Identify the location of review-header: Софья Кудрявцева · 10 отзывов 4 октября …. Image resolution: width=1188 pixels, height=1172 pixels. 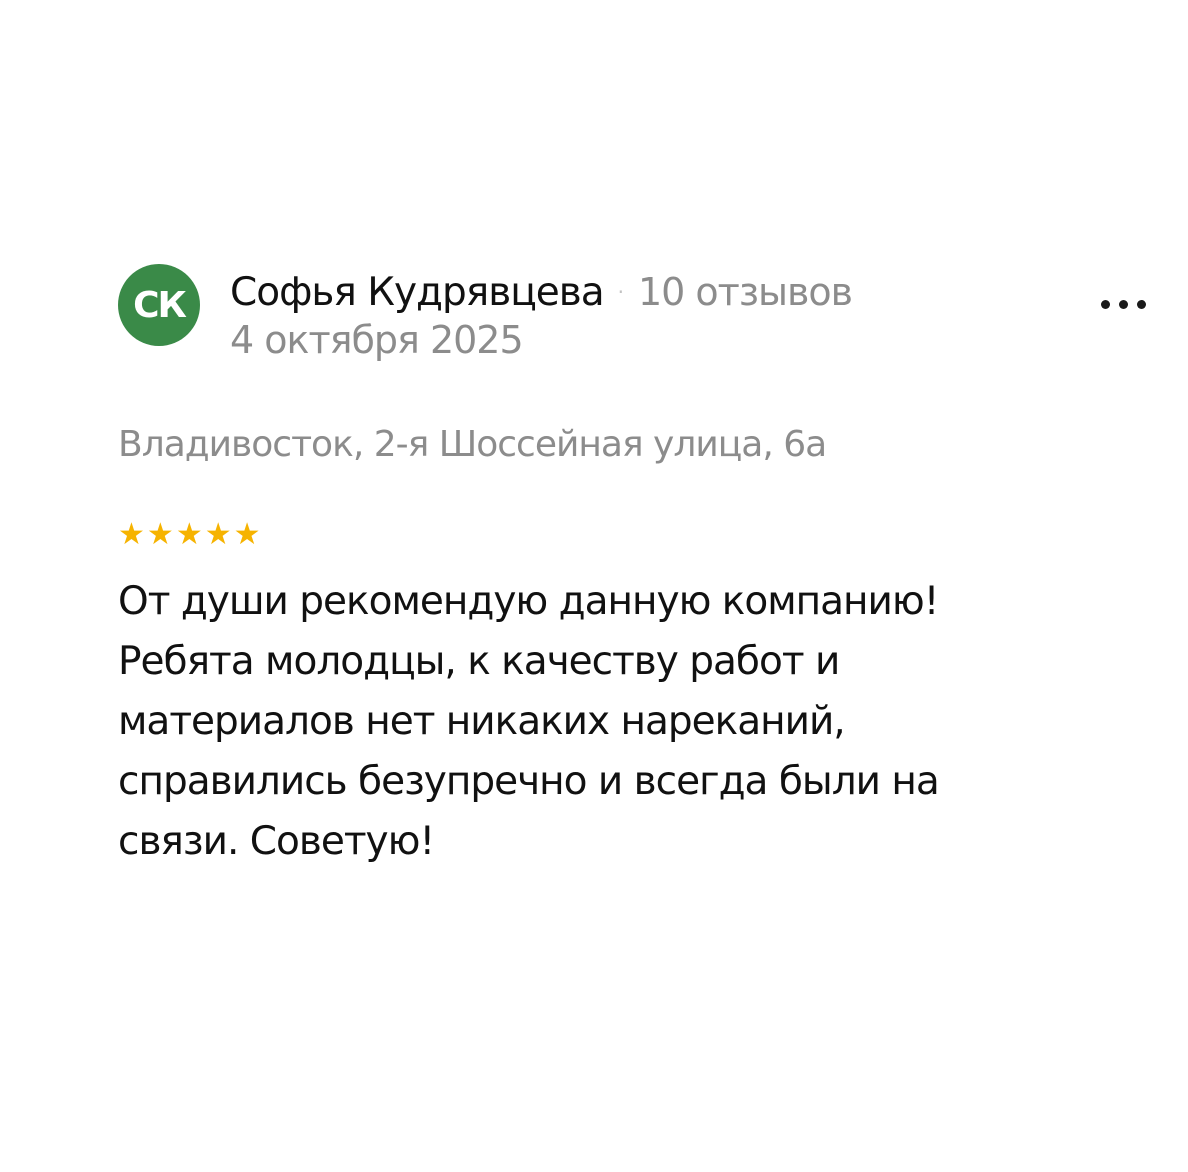
(541, 312).